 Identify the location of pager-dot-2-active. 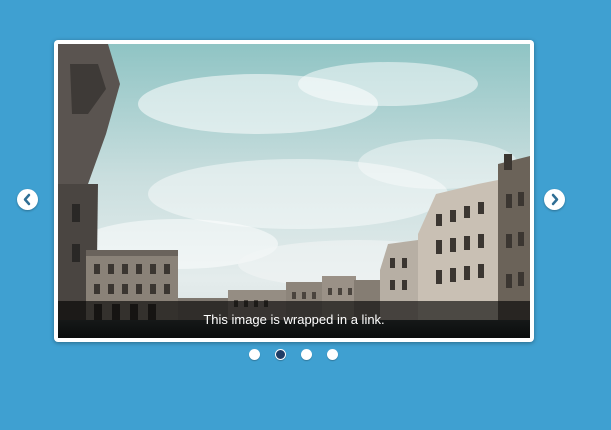
(280, 354).